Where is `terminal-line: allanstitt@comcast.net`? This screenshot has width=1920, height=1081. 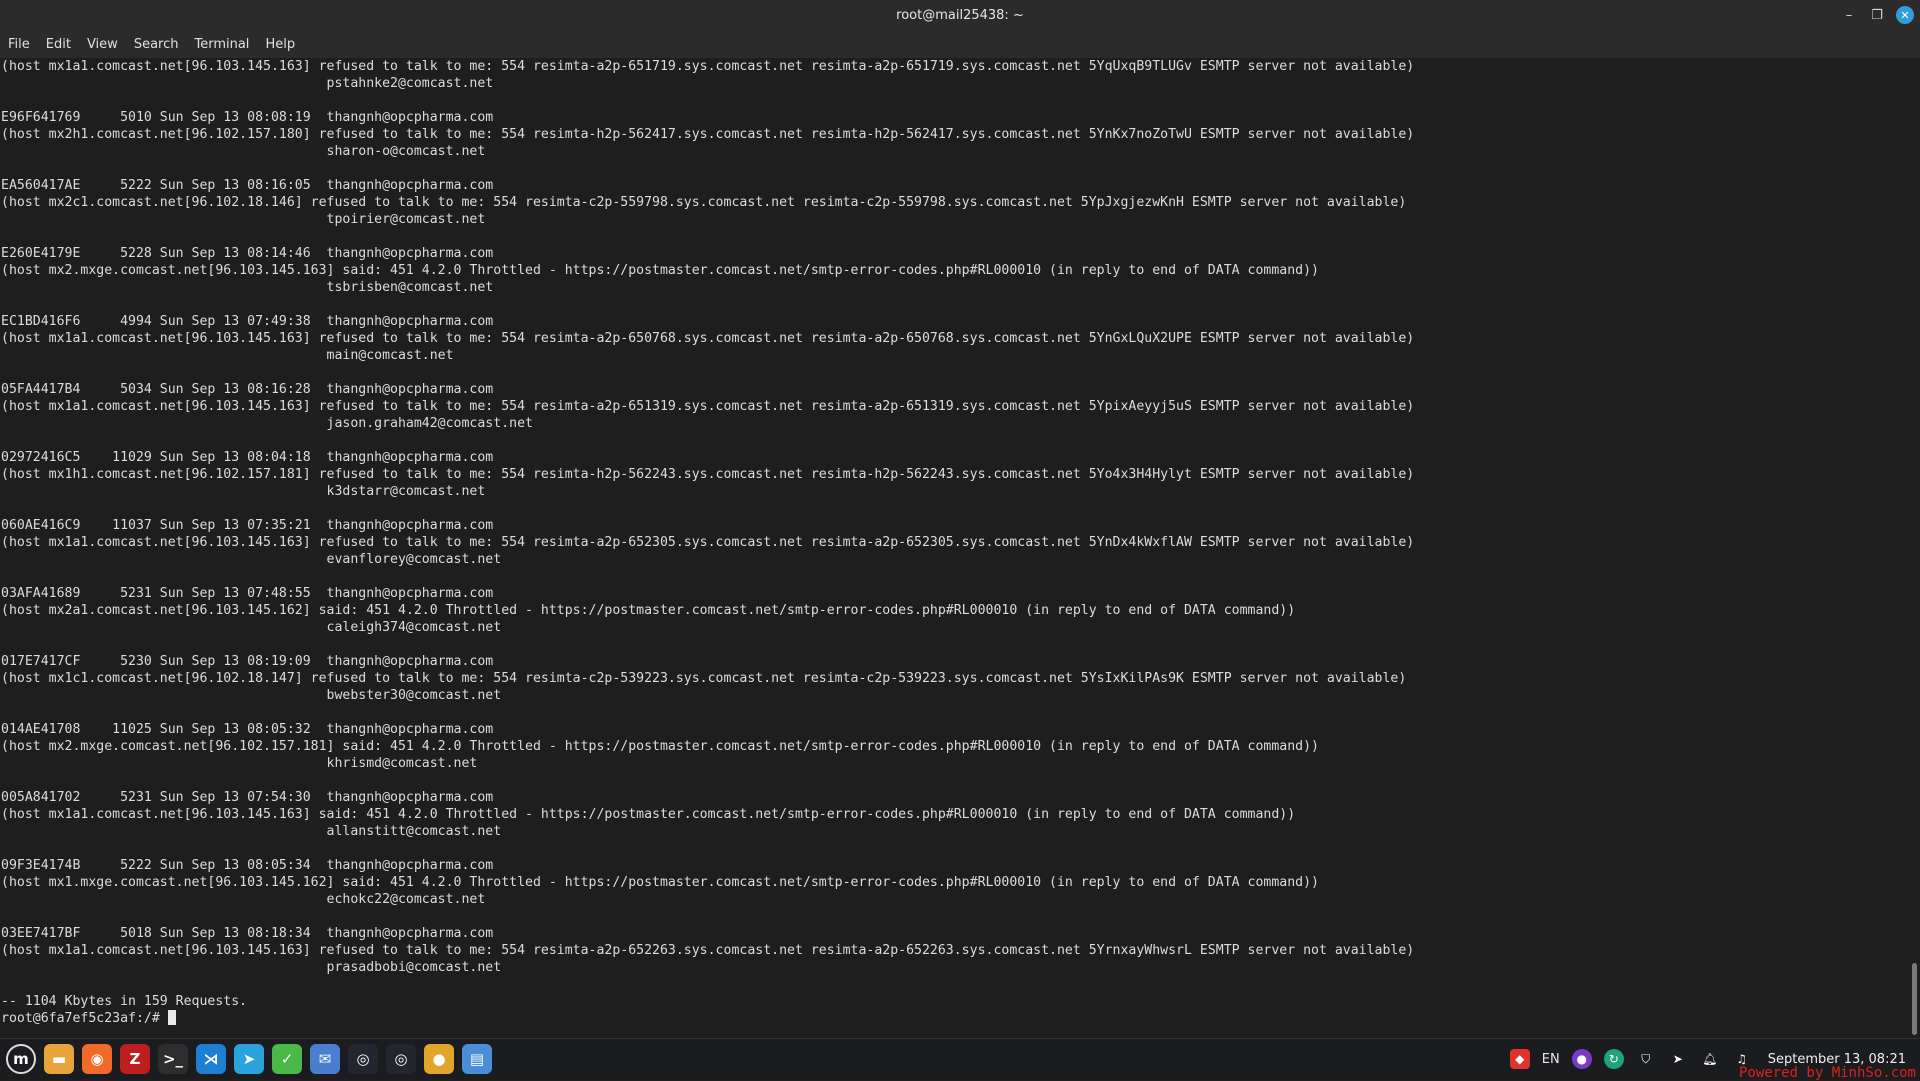
terminal-line: allanstitt@comcast.net is located at coordinates (251, 831).